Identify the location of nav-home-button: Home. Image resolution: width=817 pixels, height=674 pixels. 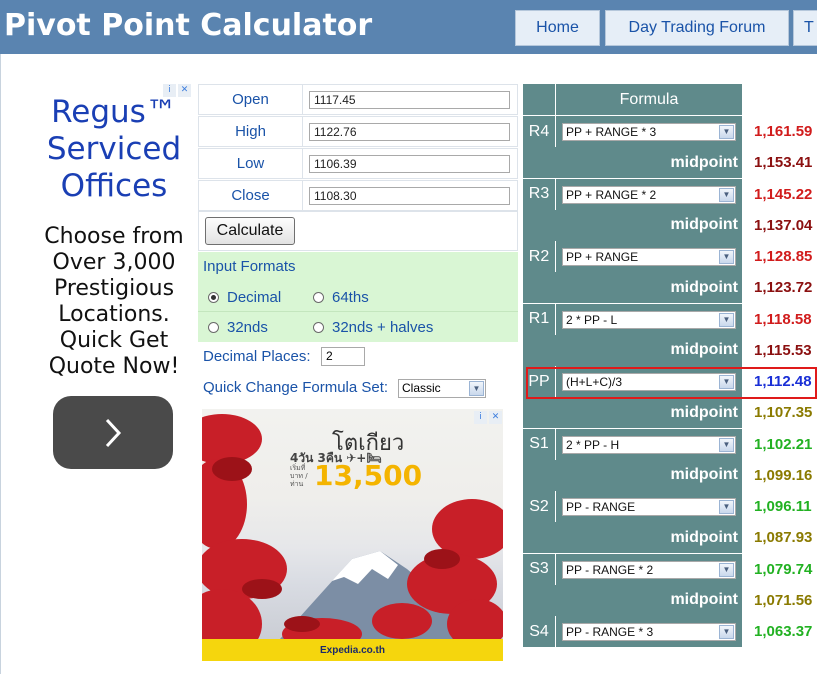
(557, 28).